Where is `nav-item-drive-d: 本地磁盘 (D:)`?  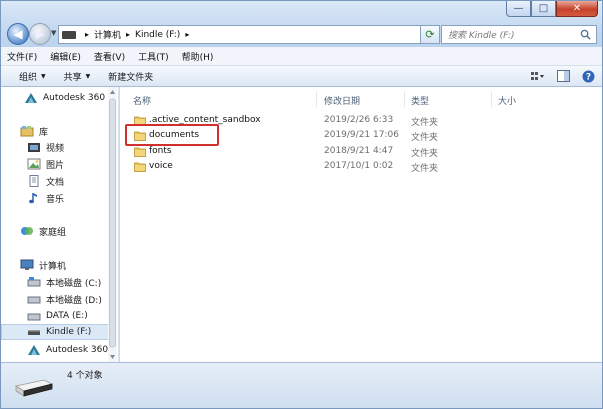
nav-item-drive-d: 本地磁盘 (D:) is located at coordinates (59, 299).